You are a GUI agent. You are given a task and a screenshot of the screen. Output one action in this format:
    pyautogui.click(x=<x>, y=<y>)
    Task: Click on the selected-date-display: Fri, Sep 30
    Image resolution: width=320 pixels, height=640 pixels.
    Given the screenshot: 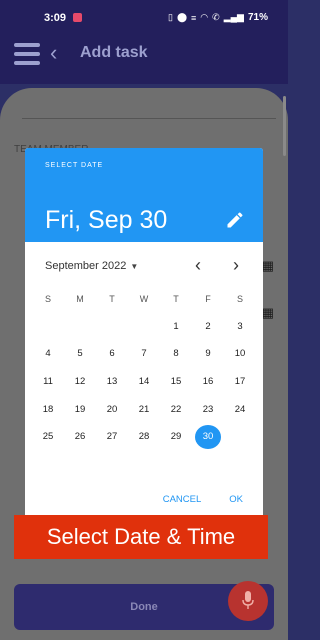 What is the action you would take?
    pyautogui.click(x=106, y=220)
    